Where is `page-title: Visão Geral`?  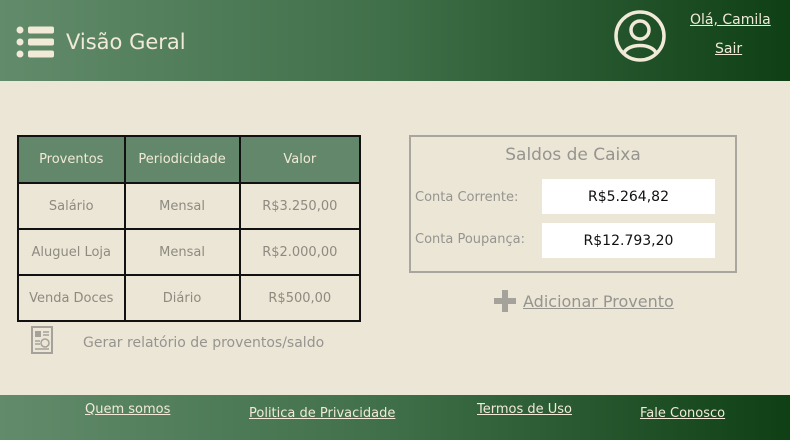 page-title: Visão Geral is located at coordinates (126, 42).